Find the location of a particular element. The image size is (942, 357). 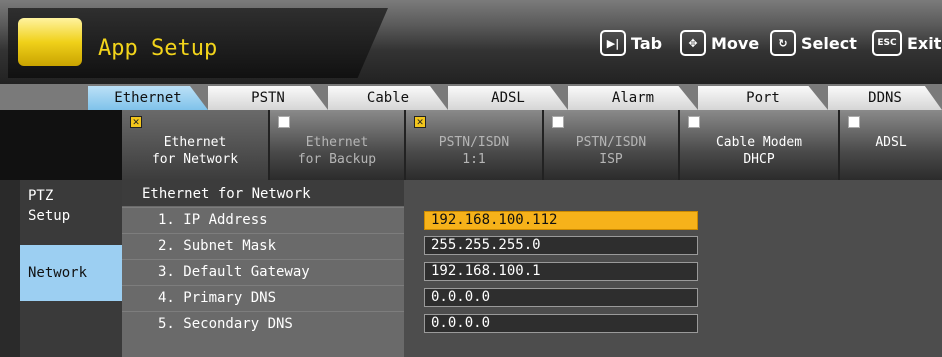

esc-key-icon: ESC is located at coordinates (887, 43).